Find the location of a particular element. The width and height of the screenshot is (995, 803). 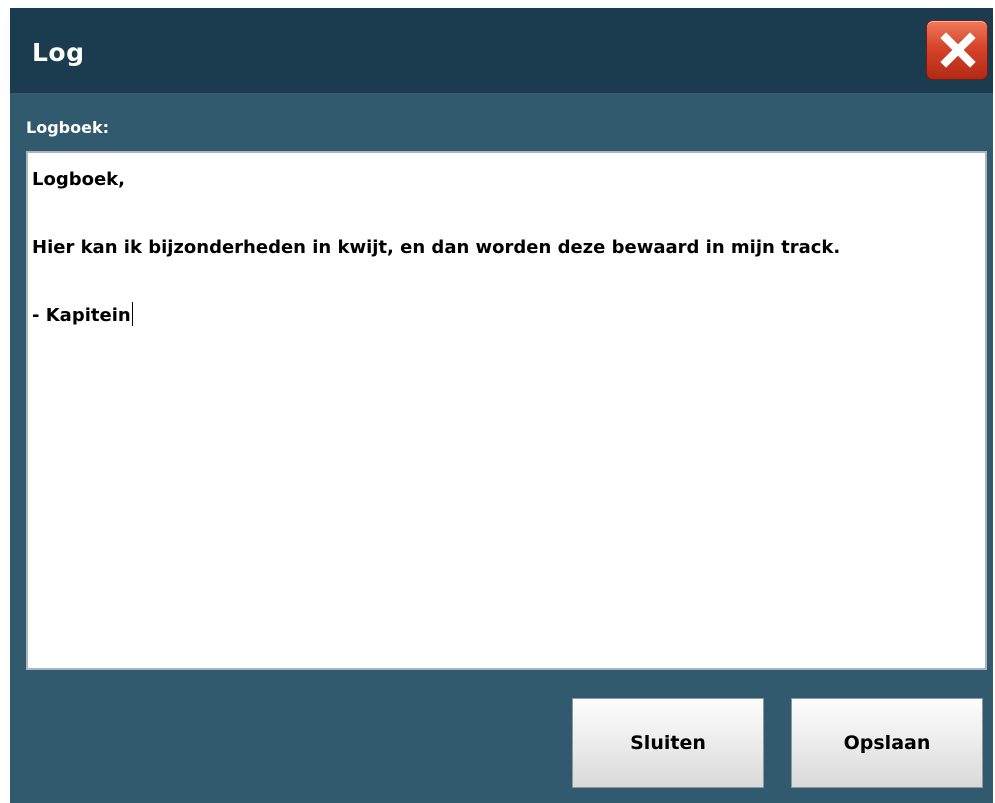

title-bar: Log is located at coordinates (501, 50).